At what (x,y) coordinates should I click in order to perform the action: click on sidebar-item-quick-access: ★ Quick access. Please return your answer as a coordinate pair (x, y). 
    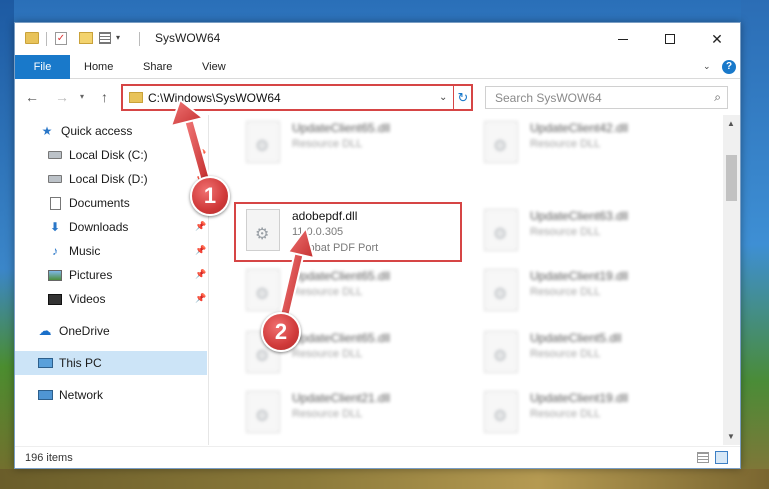
    Looking at the image, I should click on (111, 131).